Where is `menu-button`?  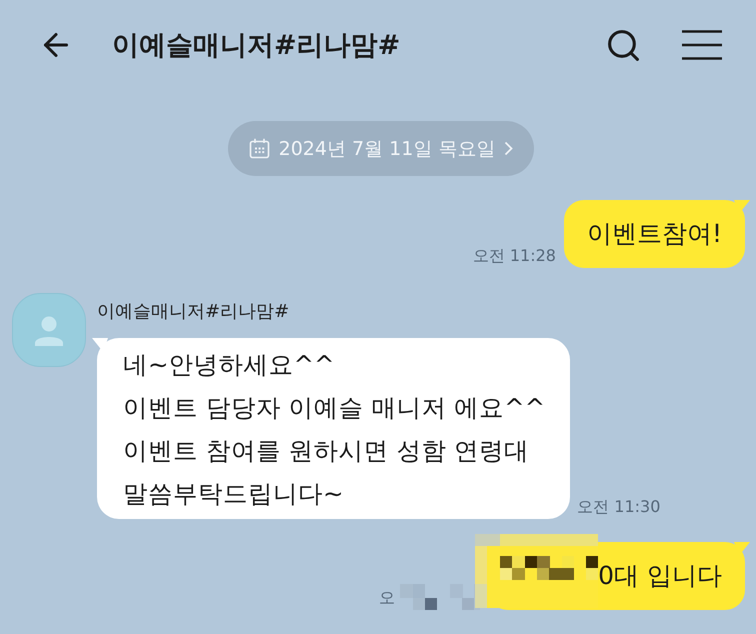
menu-button is located at coordinates (702, 45).